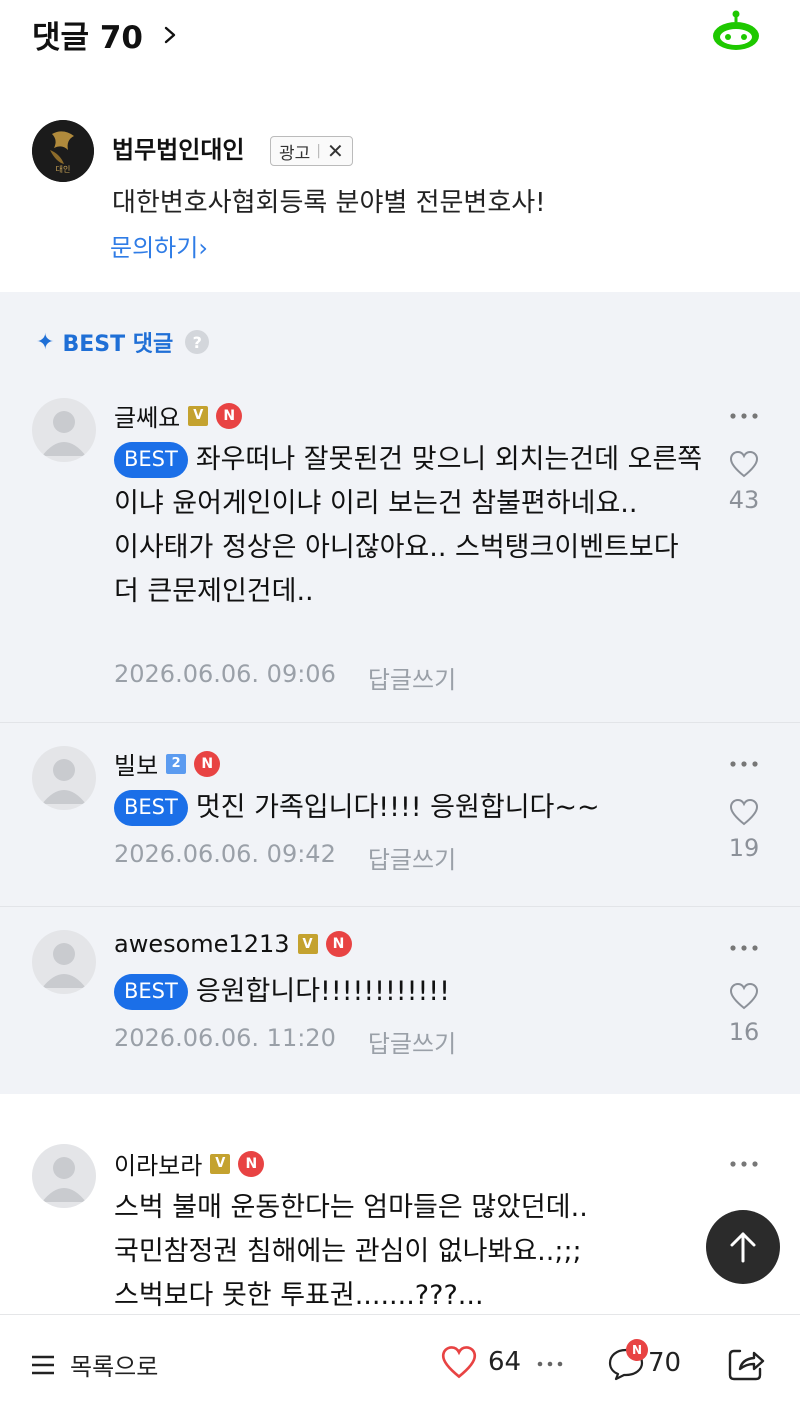 This screenshot has height=1401, width=800. What do you see at coordinates (744, 830) in the screenshot?
I see `like-button: 19` at bounding box center [744, 830].